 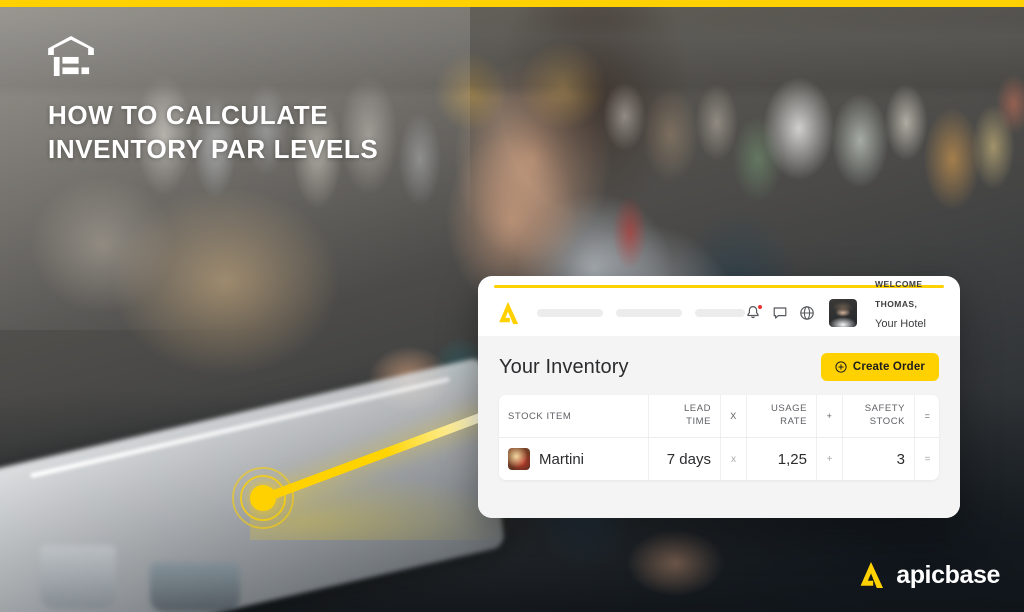 I want to click on cell-operator-equals: =, so click(x=927, y=459).